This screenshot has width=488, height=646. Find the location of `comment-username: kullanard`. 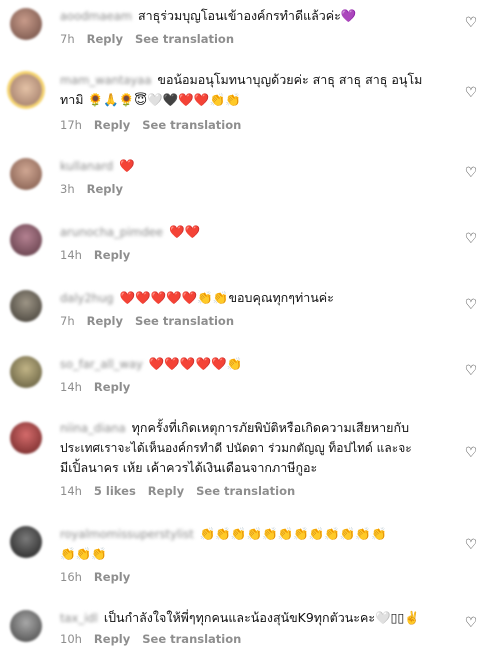

comment-username: kullanard is located at coordinates (86, 166).